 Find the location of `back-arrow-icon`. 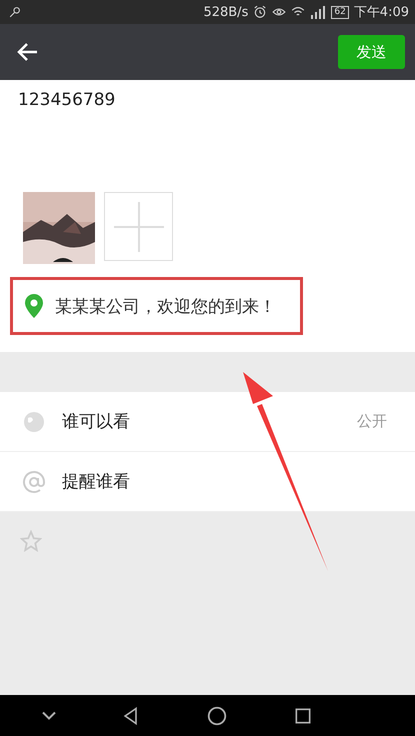

back-arrow-icon is located at coordinates (27, 52).